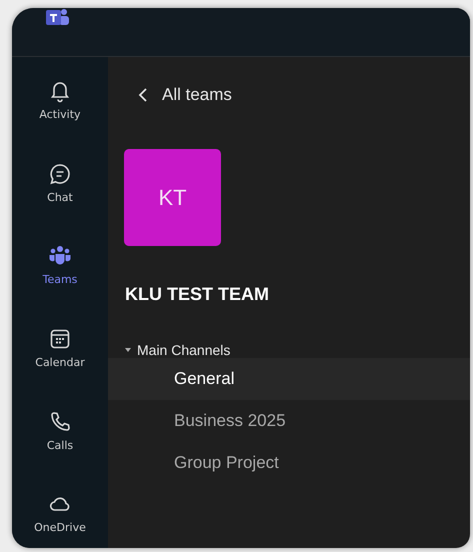 The width and height of the screenshot is (473, 552). Describe the element at coordinates (197, 294) in the screenshot. I see `team-name: KLU TEST TEAM` at that location.